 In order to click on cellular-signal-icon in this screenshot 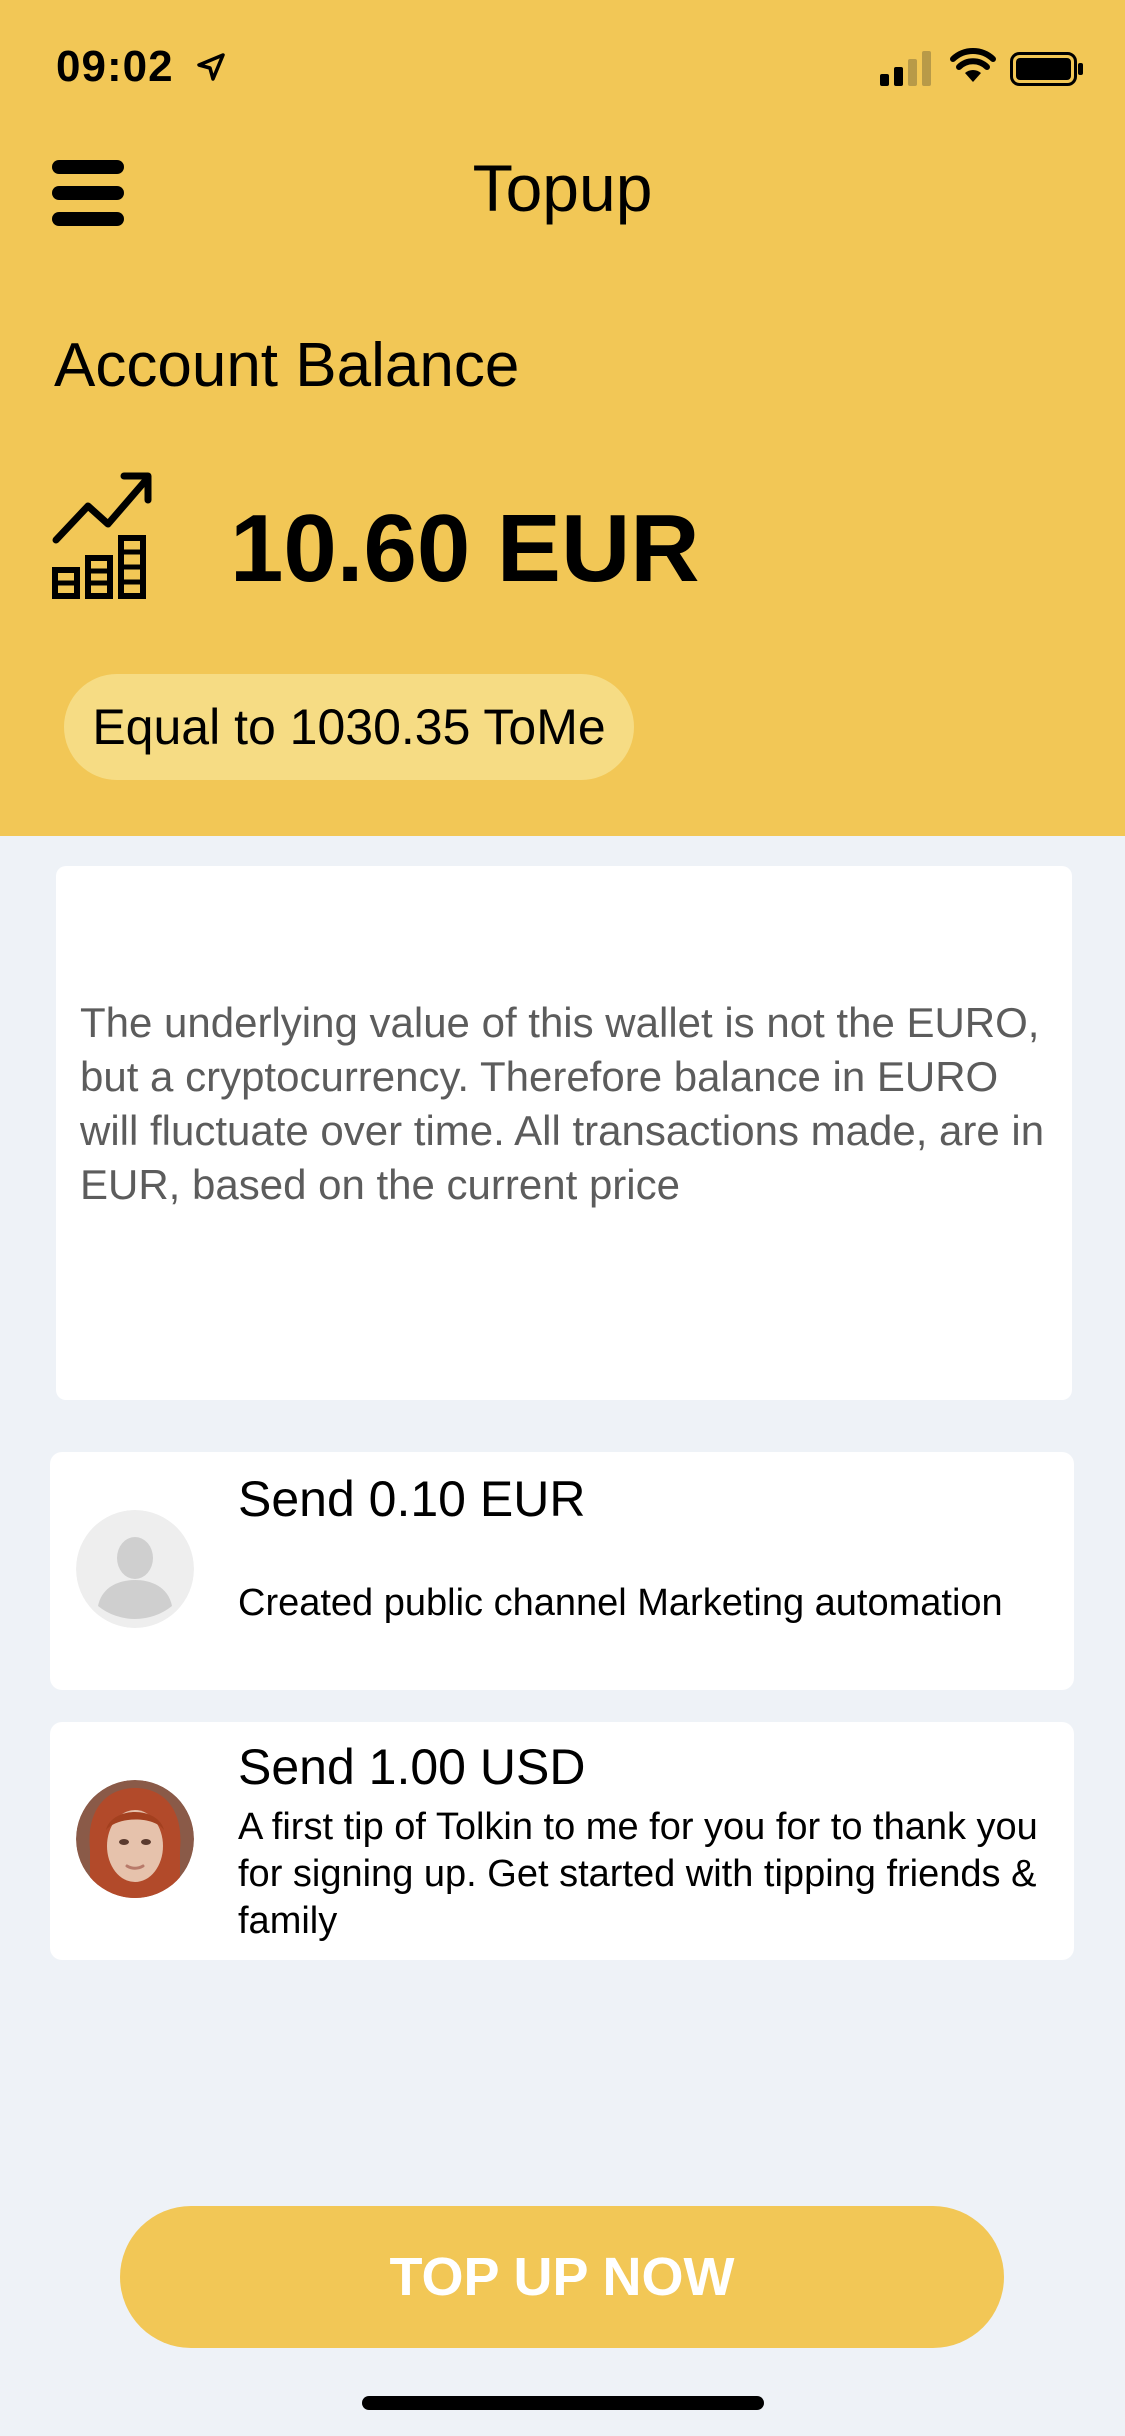, I will do `click(905, 68)`.